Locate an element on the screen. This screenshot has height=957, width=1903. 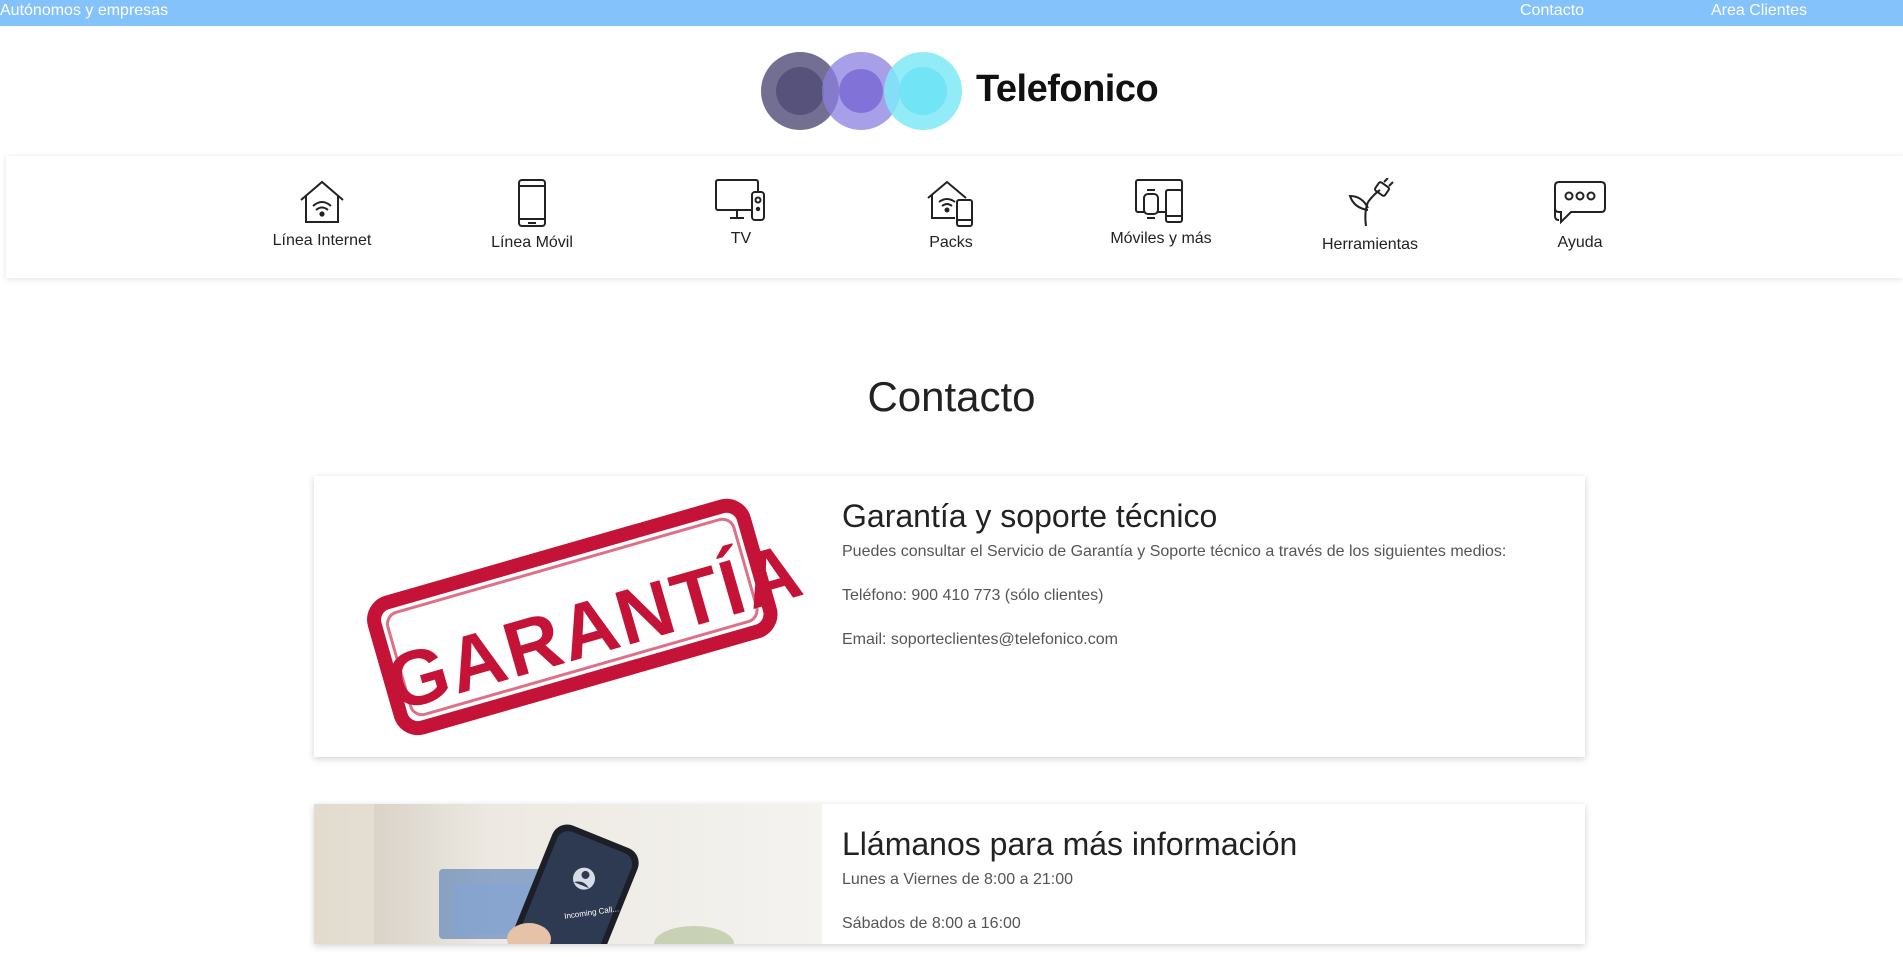
nav-item-tv: TV is located at coordinates (741, 213).